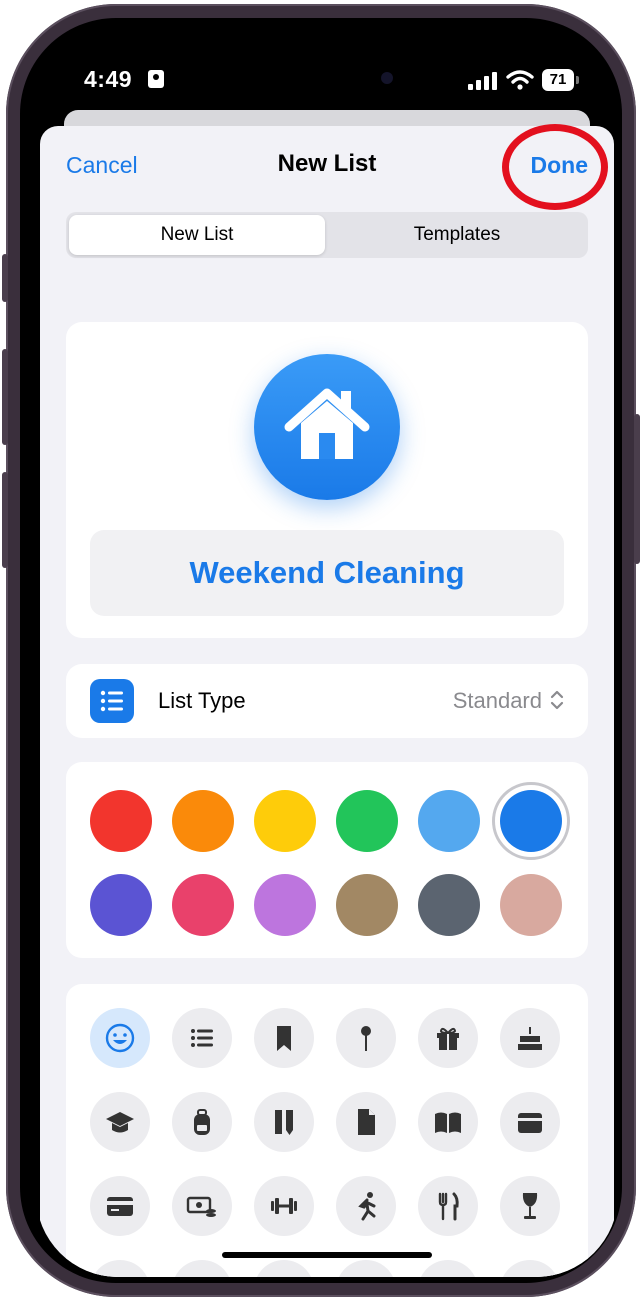  I want to click on home-indicator, so click(327, 1255).